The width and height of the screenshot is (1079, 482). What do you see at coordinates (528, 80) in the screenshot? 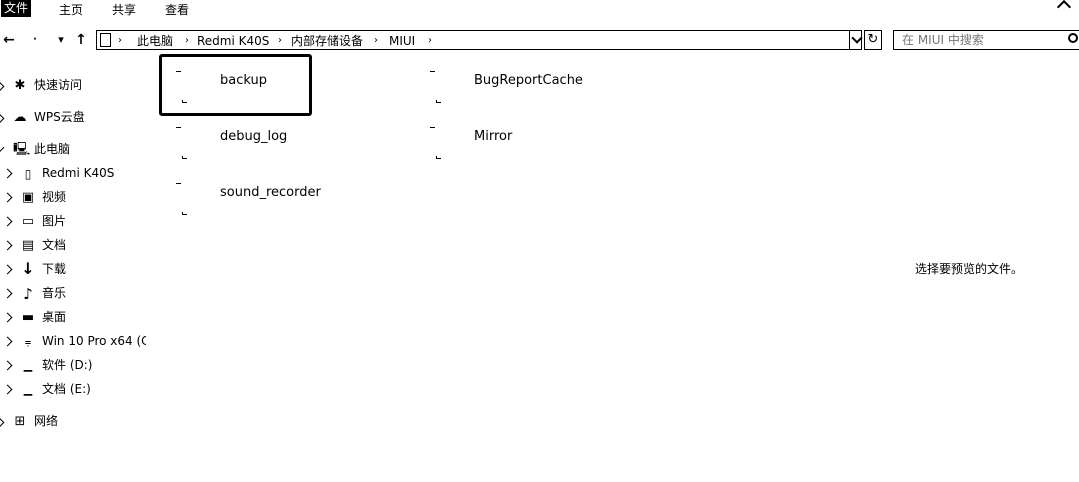
I see `file-name: BugReportCache` at bounding box center [528, 80].